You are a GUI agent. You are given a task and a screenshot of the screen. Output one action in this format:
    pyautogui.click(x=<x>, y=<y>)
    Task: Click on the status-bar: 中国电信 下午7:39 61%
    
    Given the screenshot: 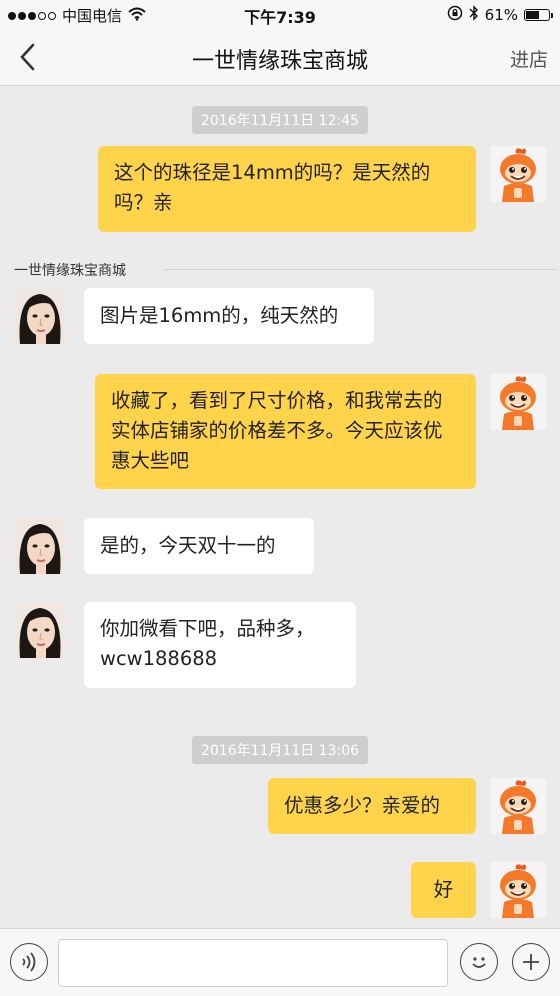 What is the action you would take?
    pyautogui.click(x=280, y=15)
    